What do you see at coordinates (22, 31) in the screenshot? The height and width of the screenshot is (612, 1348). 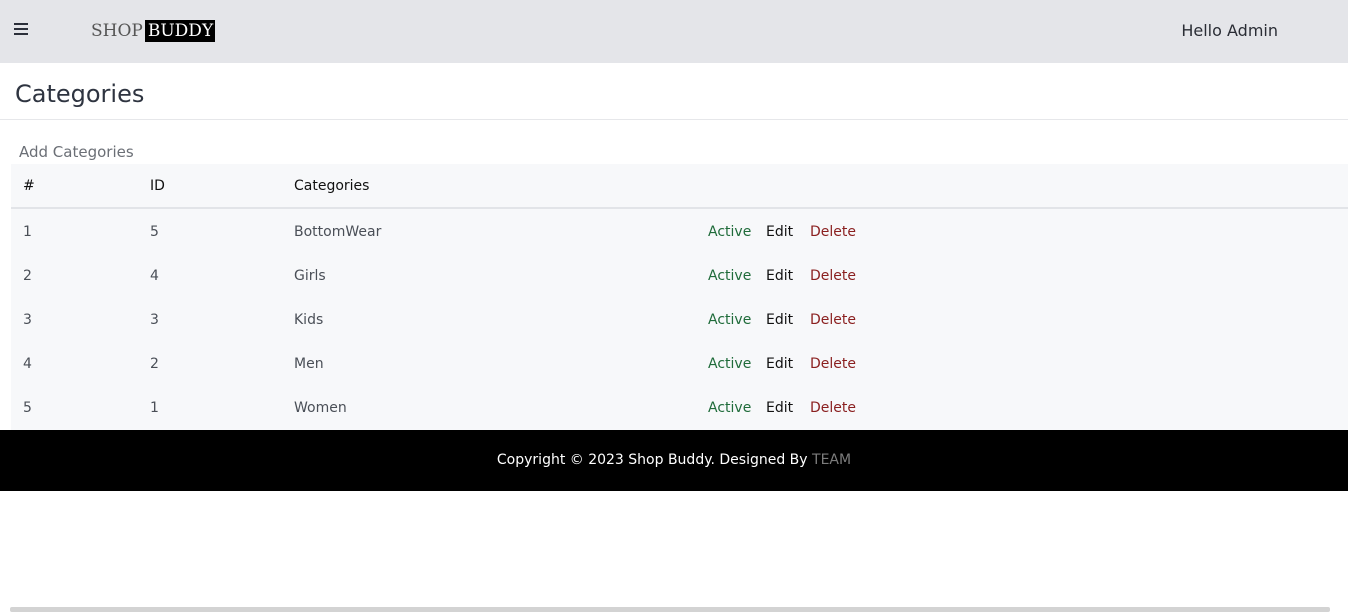 I see `hamburger-menu-icon` at bounding box center [22, 31].